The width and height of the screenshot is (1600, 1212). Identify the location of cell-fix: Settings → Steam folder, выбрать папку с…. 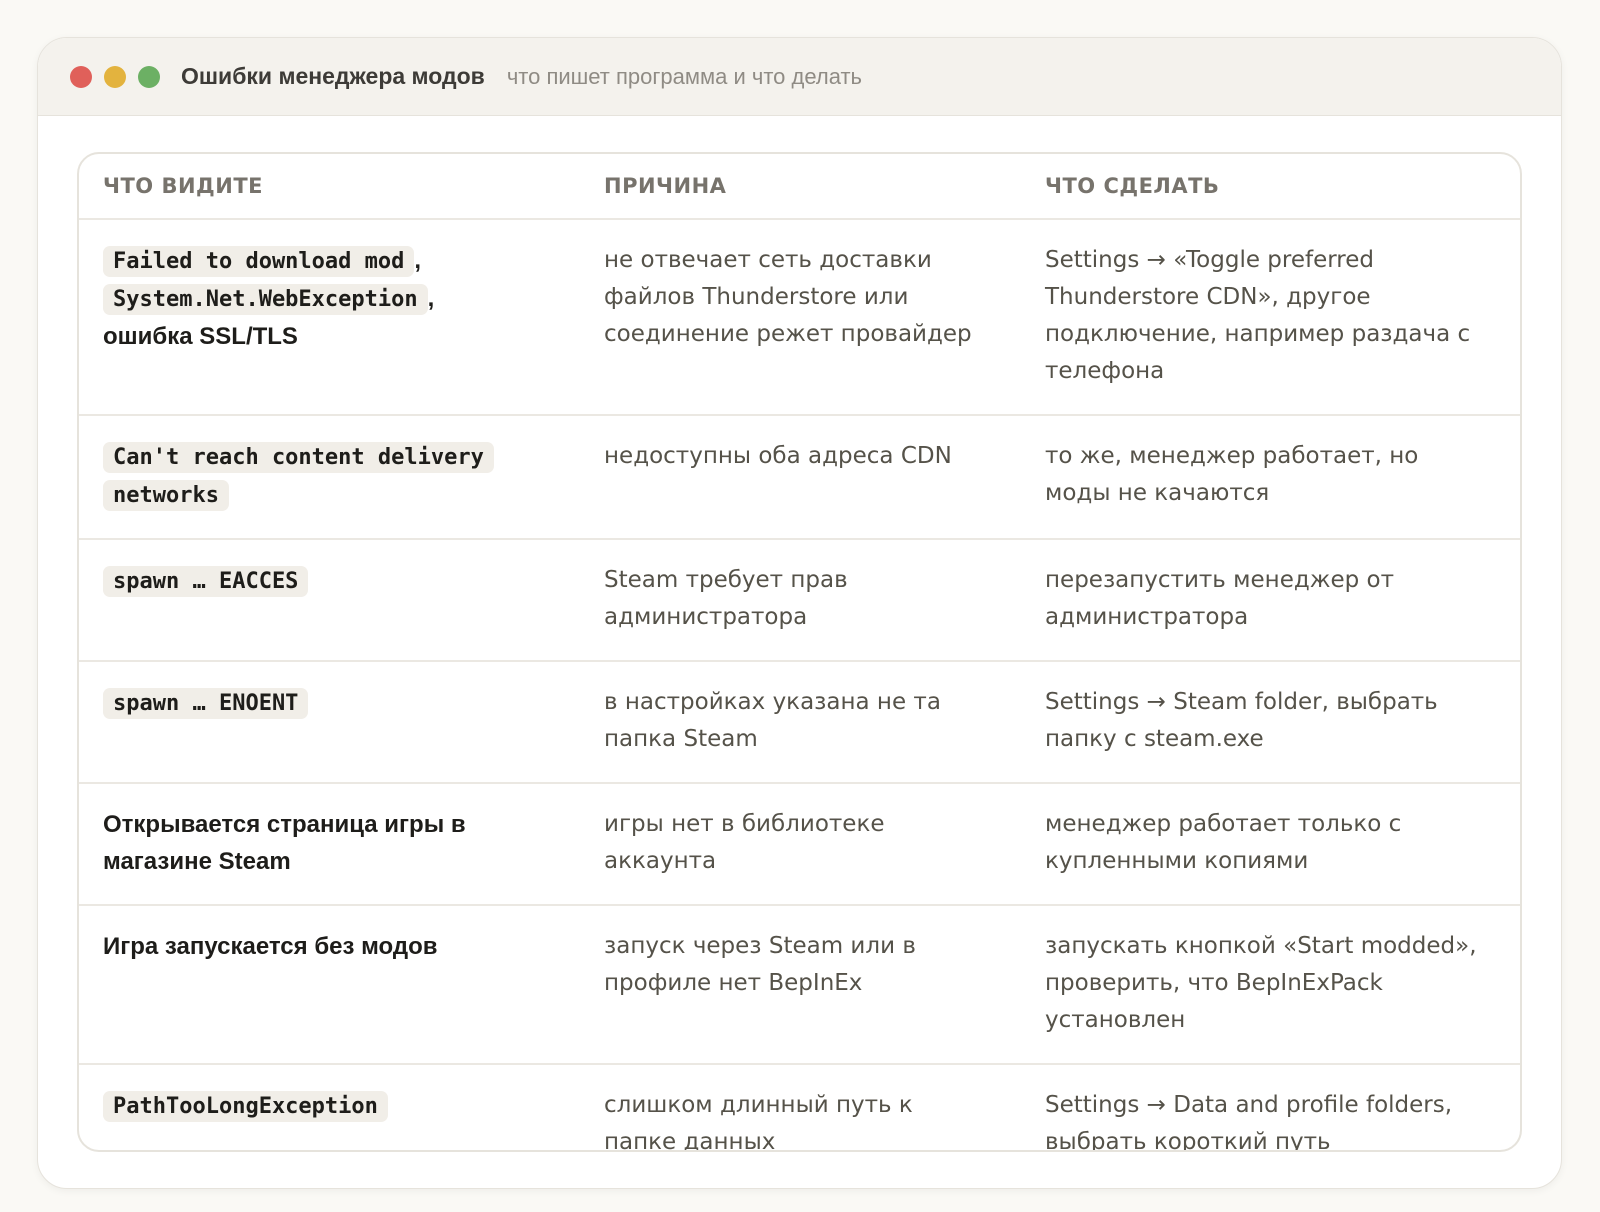
(1270, 722).